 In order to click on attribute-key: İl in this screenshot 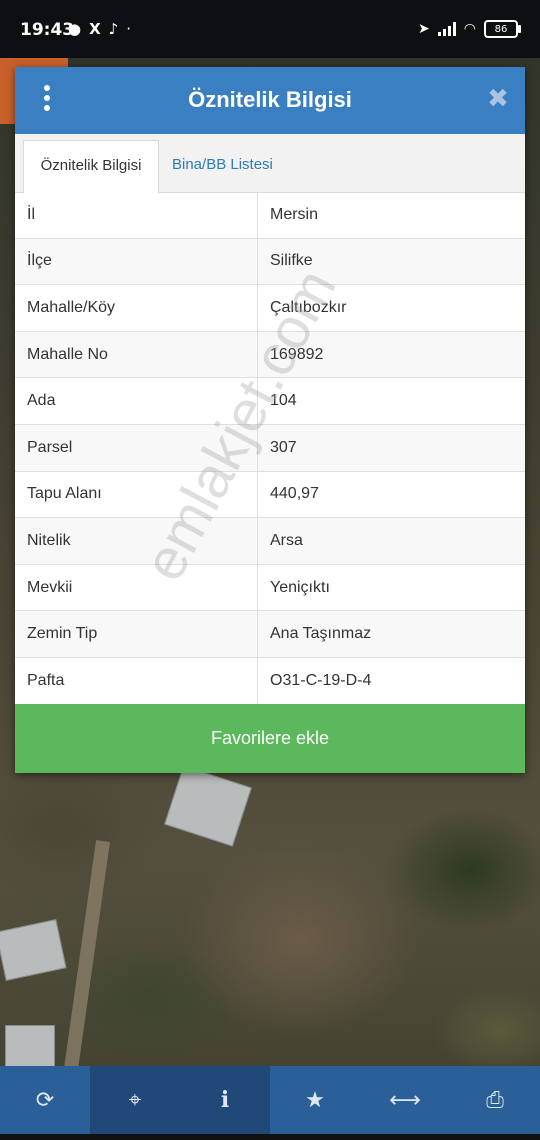, I will do `click(136, 215)`.